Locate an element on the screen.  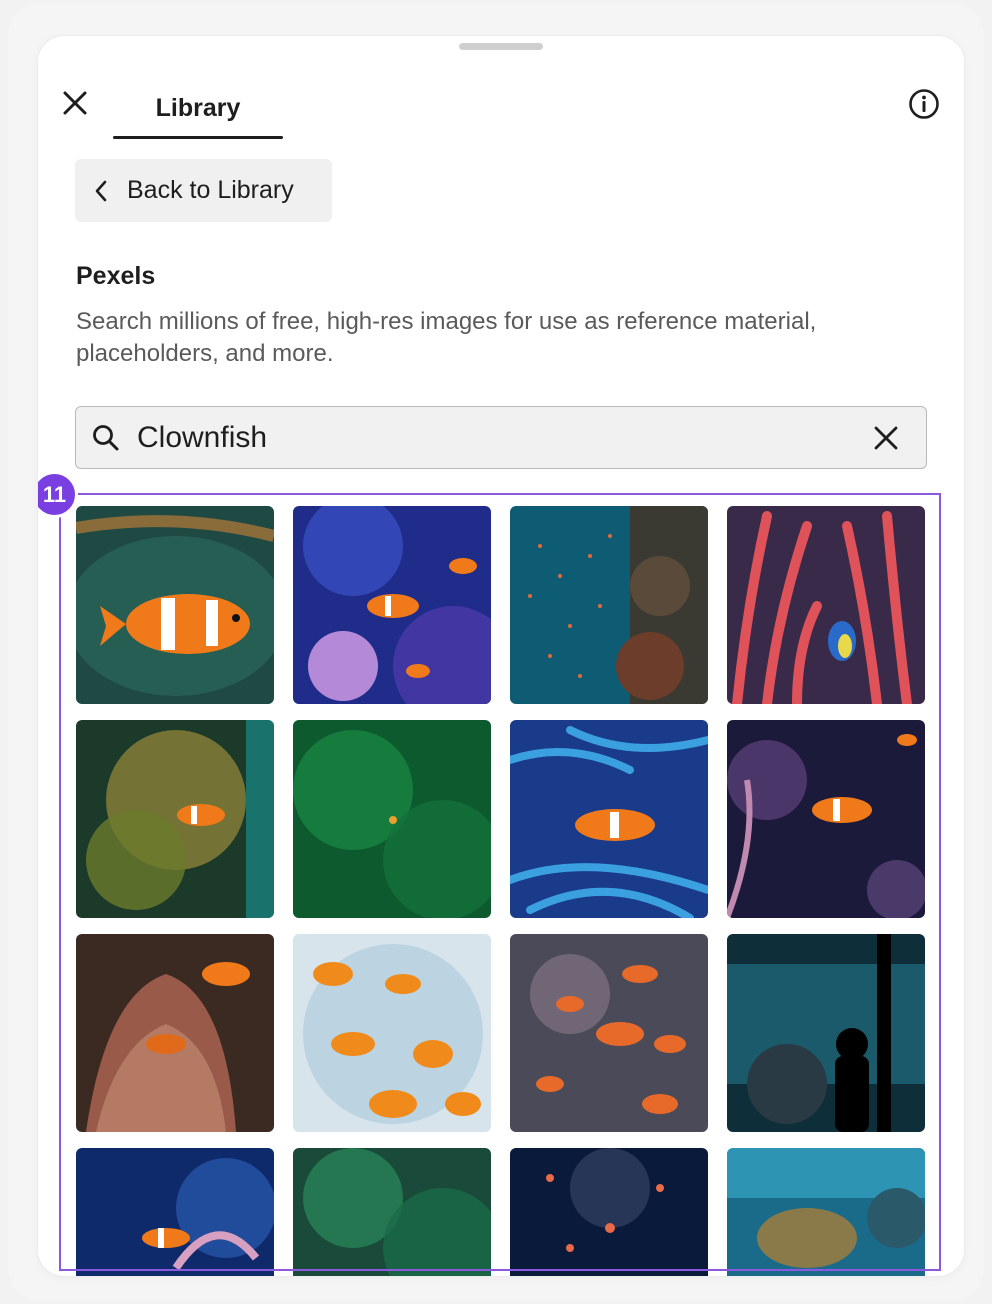
clear-icon is located at coordinates (886, 437).